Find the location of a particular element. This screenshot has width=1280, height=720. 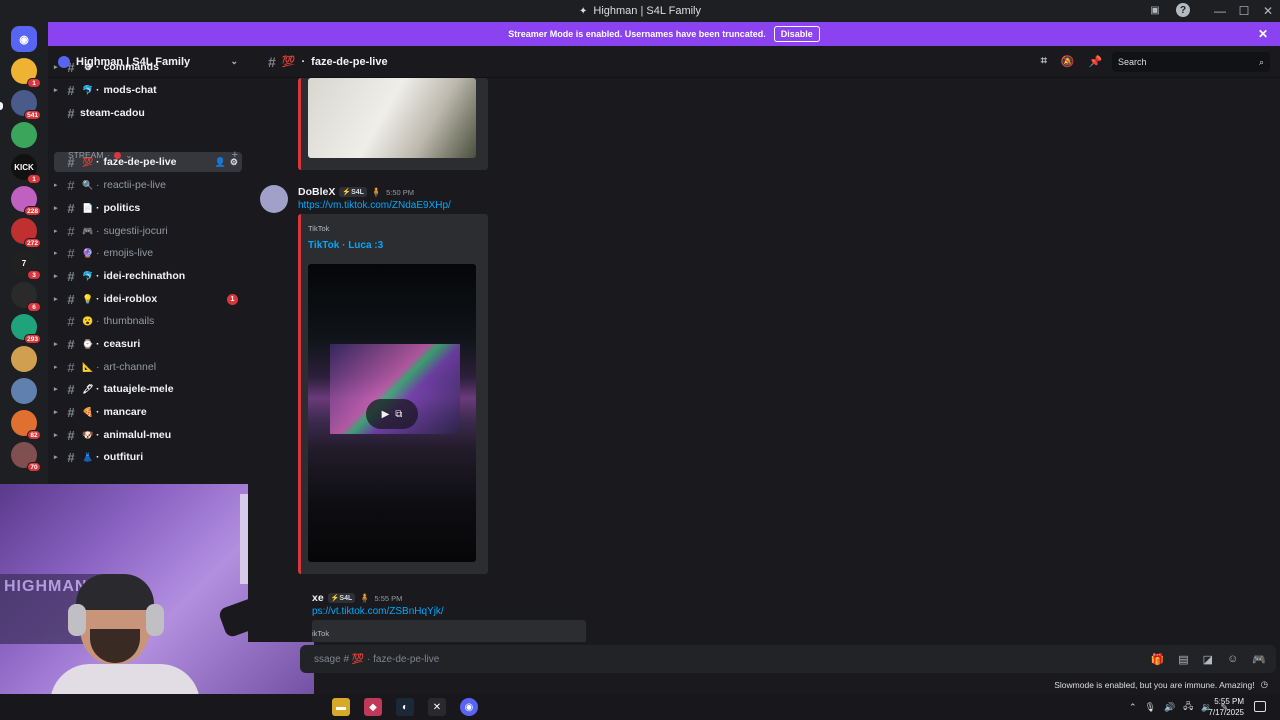

sword-server-icon: 541 is located at coordinates (26, 105).